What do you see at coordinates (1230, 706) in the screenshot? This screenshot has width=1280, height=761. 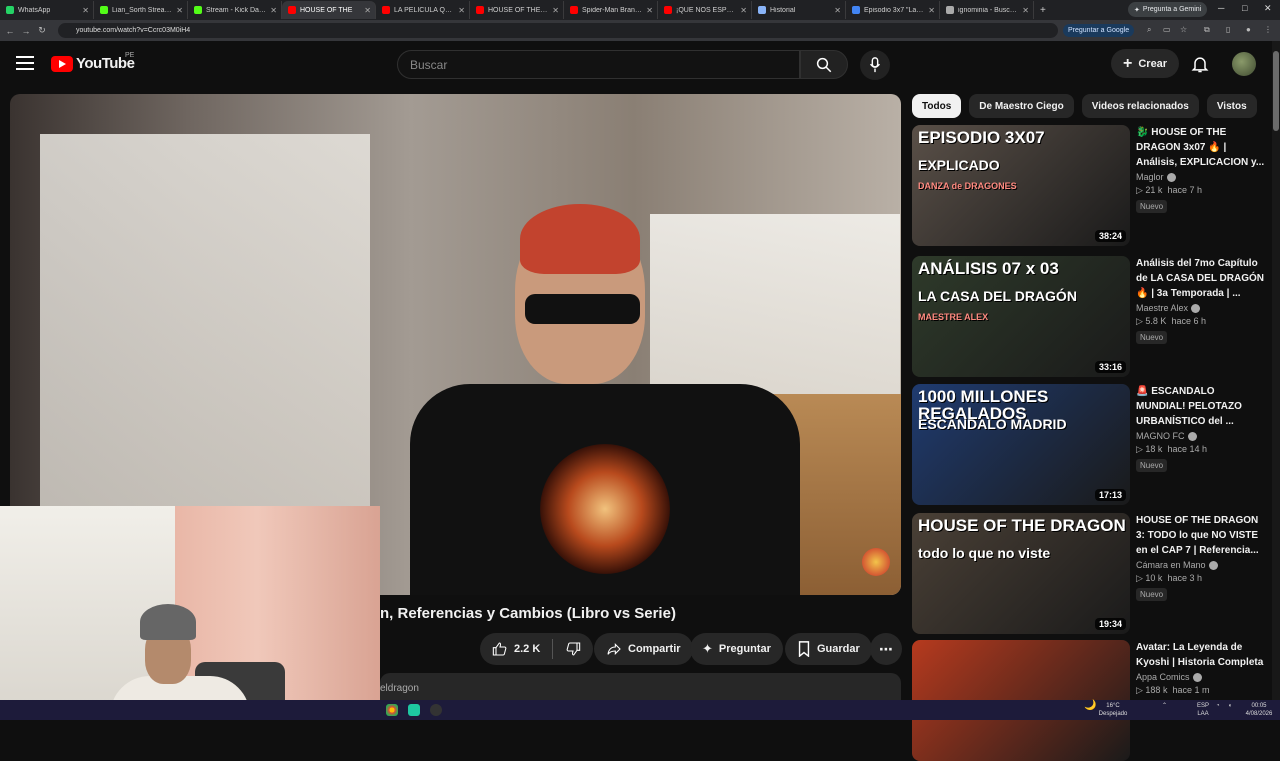 I see `volume-icon: ◖` at bounding box center [1230, 706].